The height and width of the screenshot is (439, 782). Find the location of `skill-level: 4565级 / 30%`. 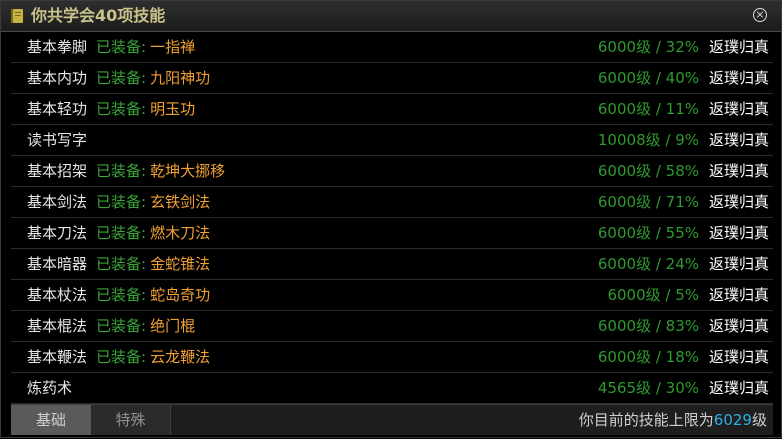

skill-level: 4565级 / 30% is located at coordinates (648, 388).